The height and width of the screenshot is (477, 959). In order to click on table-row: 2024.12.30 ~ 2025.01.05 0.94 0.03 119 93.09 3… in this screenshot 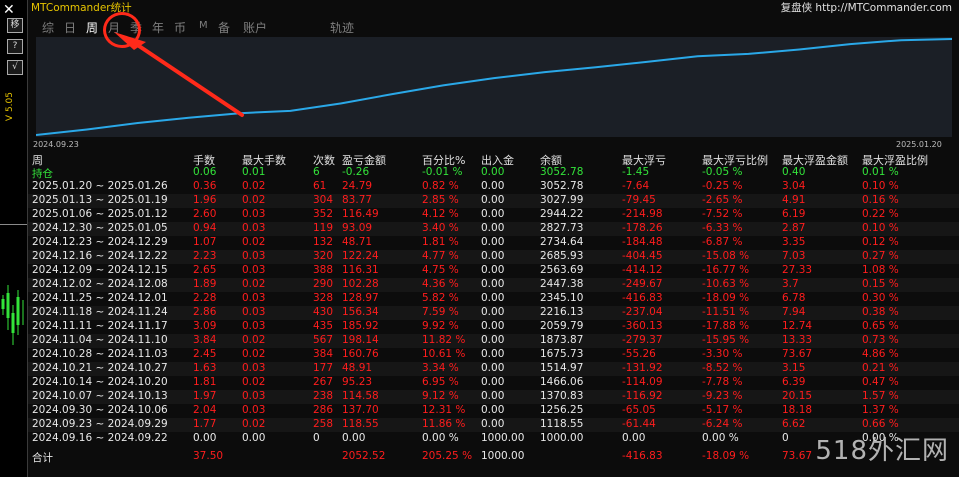, I will do `click(493, 229)`.